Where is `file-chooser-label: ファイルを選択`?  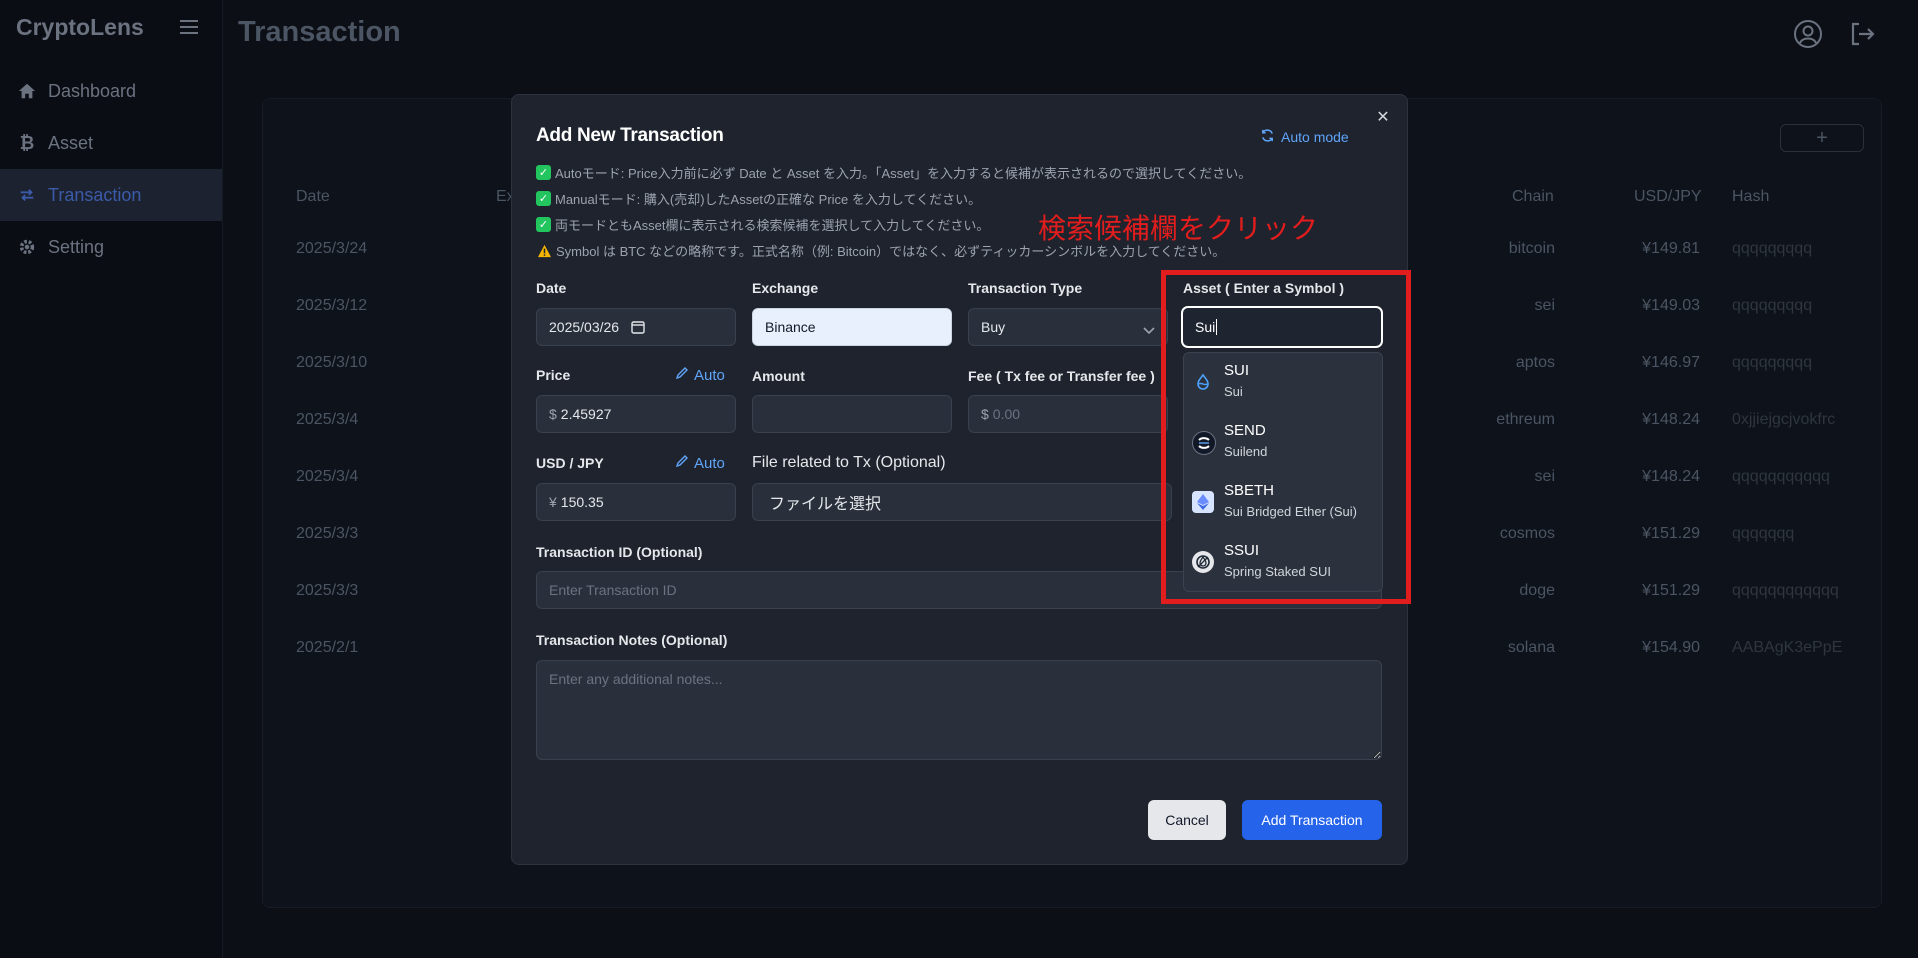 file-chooser-label: ファイルを選択 is located at coordinates (825, 504).